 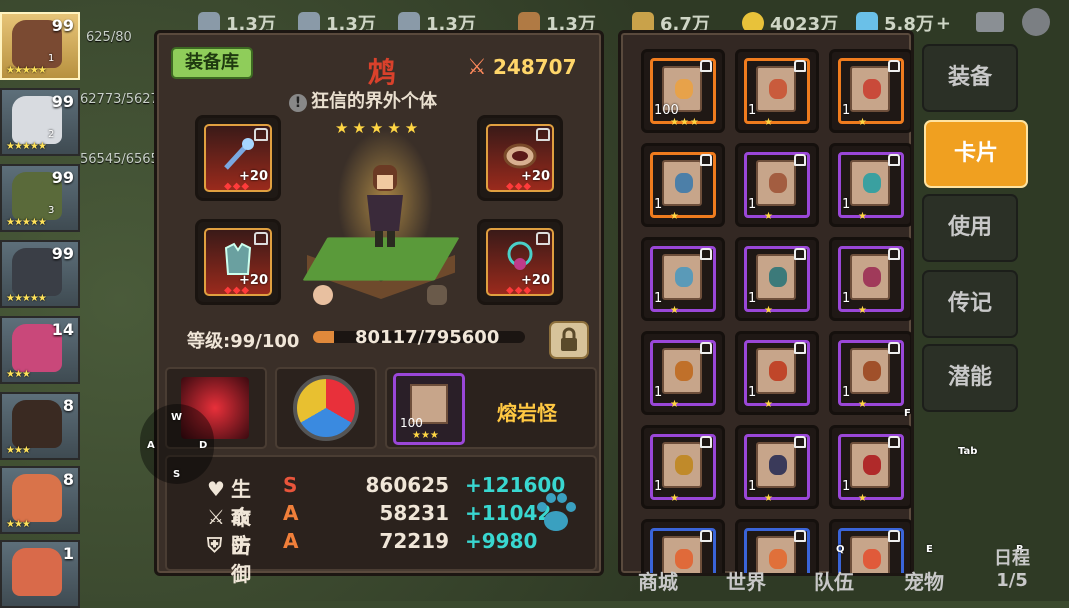 What do you see at coordinates (840, 549) in the screenshot?
I see `key-hint-q: Q` at bounding box center [840, 549].